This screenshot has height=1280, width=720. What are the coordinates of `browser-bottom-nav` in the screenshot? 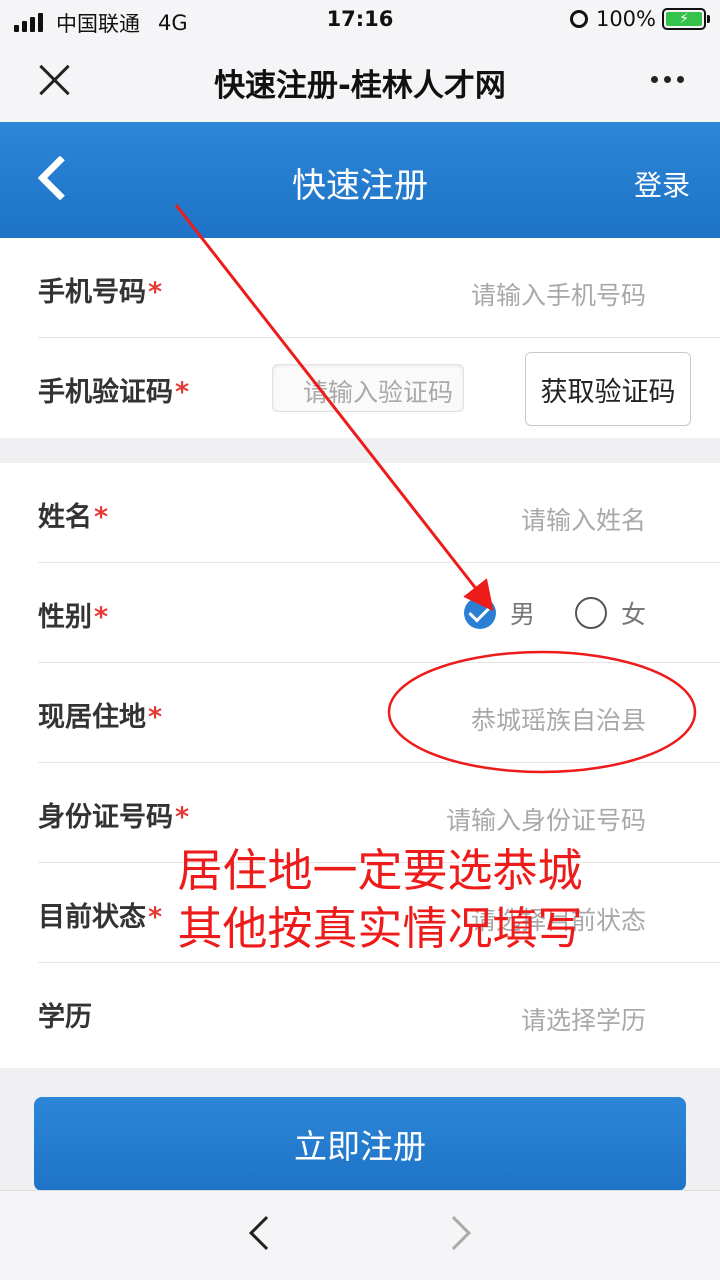 It's located at (360, 1235).